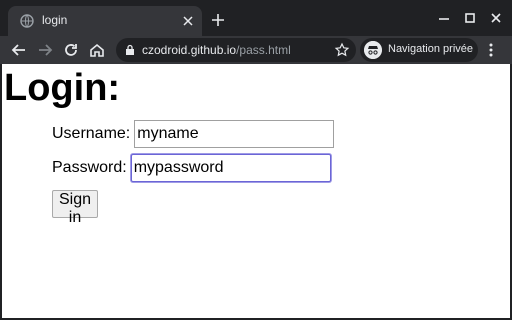 The image size is (512, 320). I want to click on forward-arrow-icon, so click(45, 50).